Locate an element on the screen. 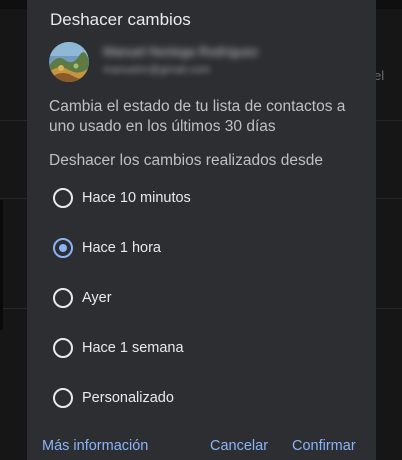  radio-checked-icon is located at coordinates (63, 248).